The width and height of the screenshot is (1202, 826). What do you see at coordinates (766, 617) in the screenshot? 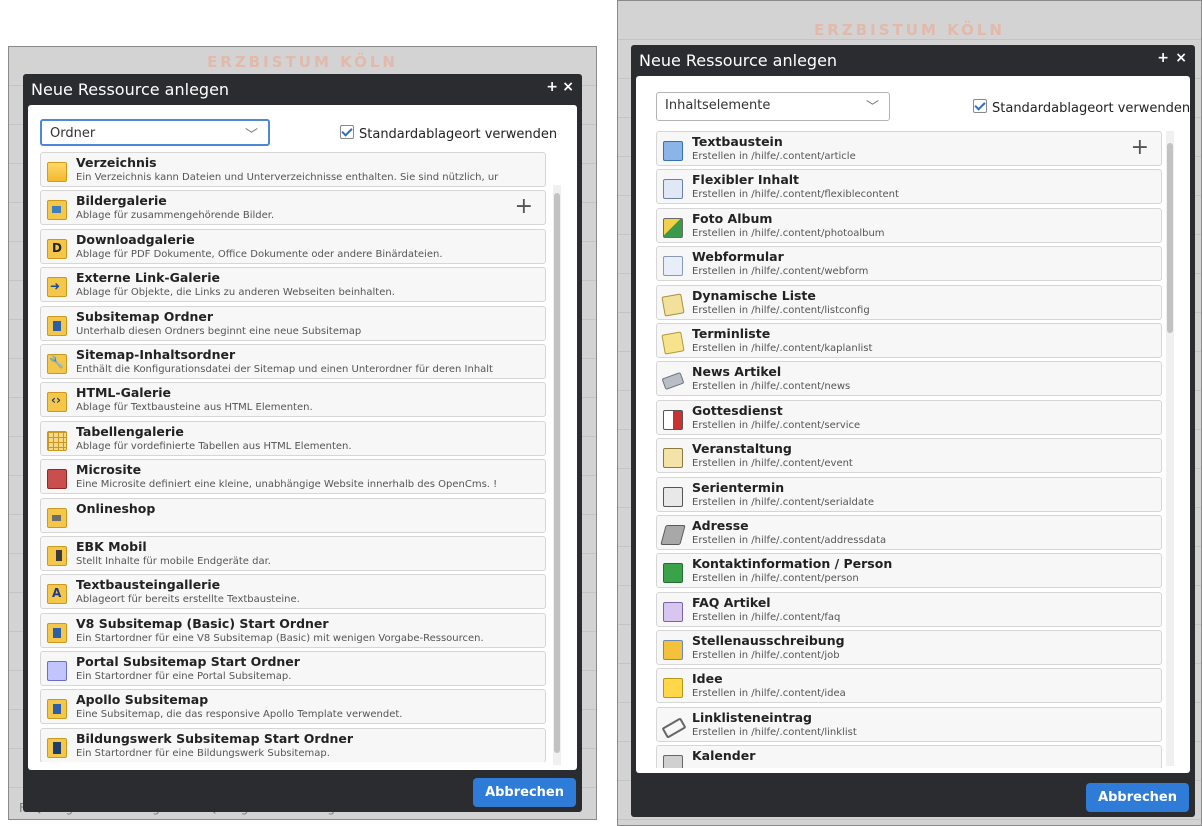
I see `item-description: Erstellen in /hilfe/.content/faq` at bounding box center [766, 617].